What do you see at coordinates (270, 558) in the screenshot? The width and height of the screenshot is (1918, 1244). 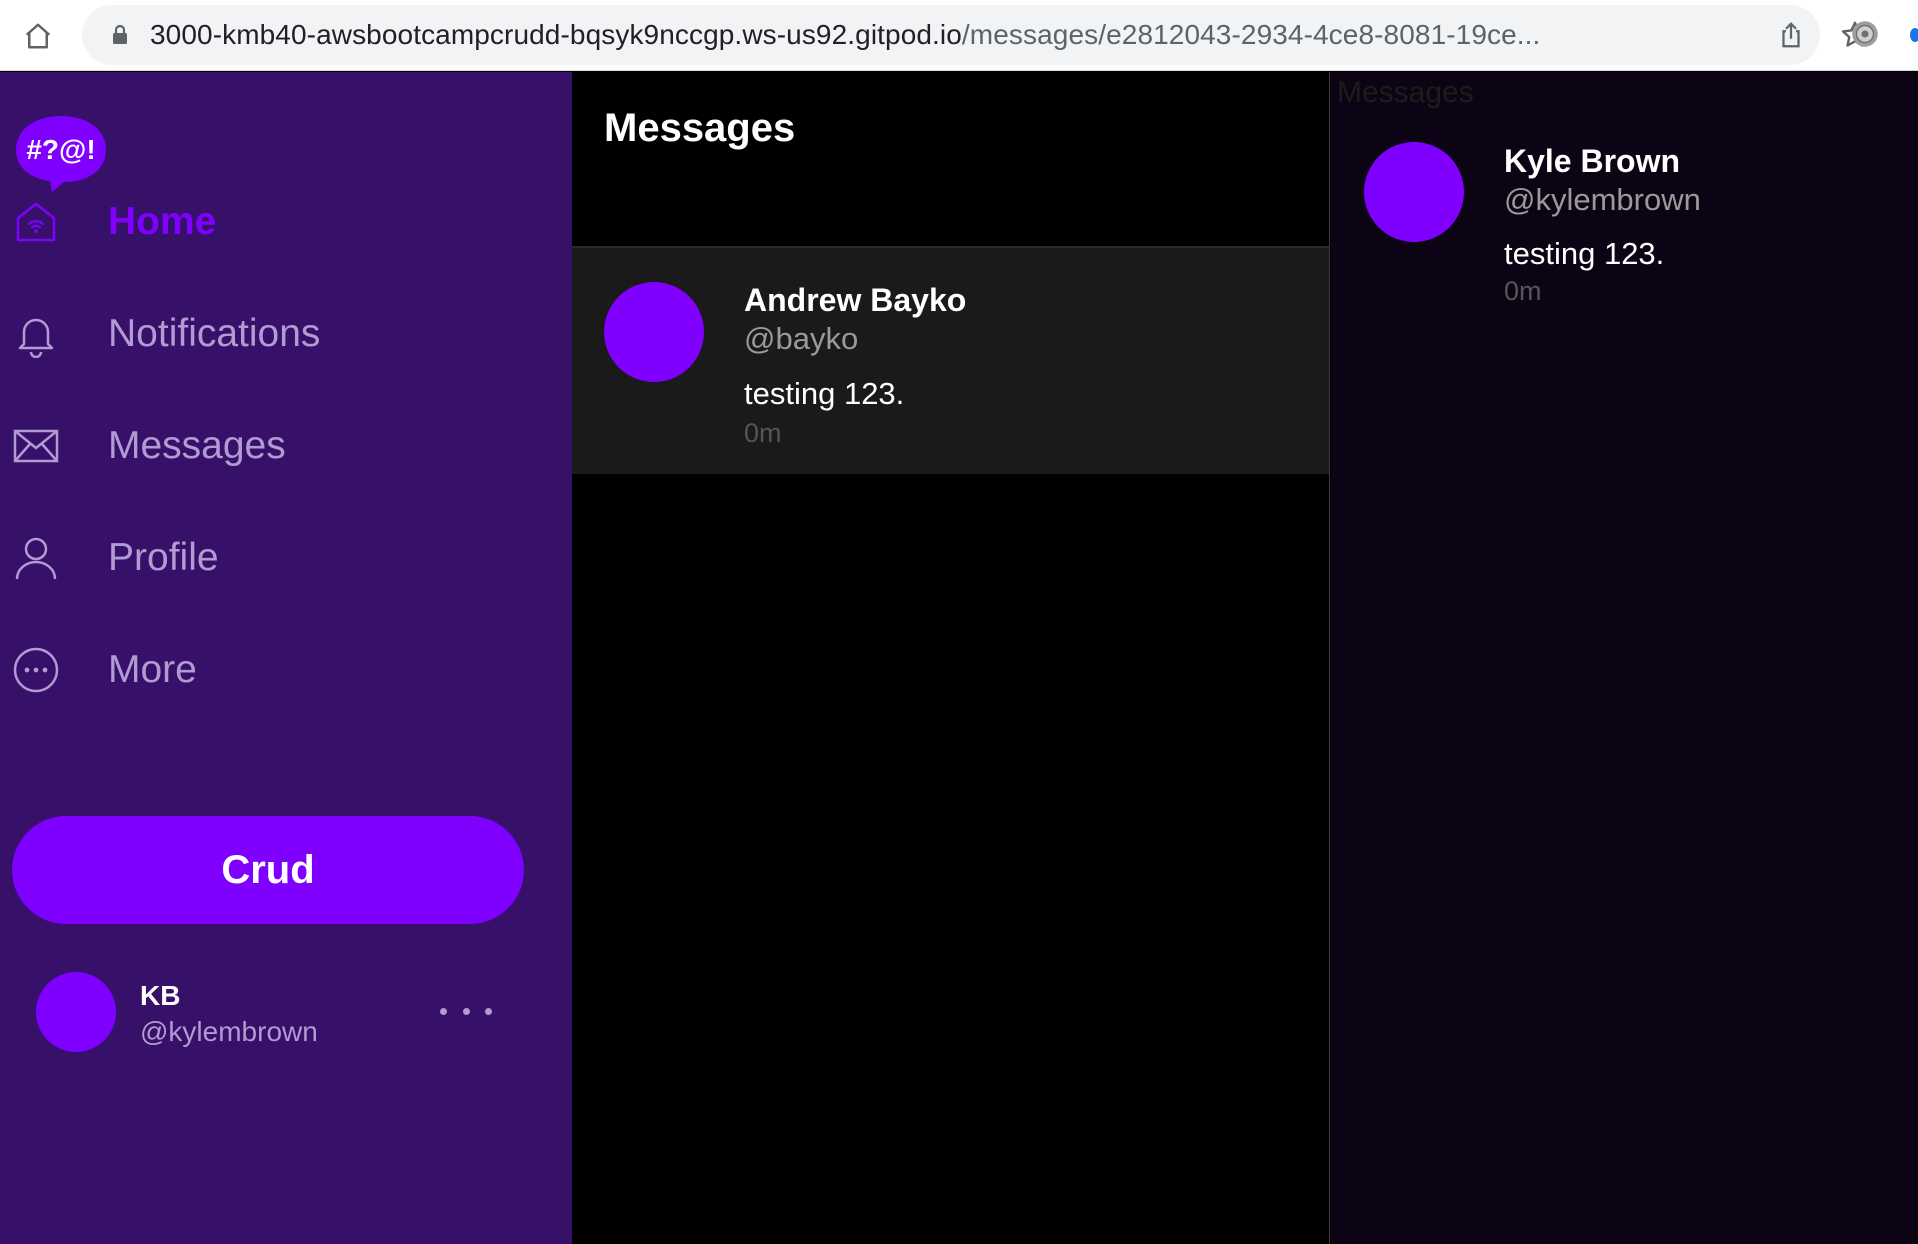 I see `nav-item-profile: Profile` at bounding box center [270, 558].